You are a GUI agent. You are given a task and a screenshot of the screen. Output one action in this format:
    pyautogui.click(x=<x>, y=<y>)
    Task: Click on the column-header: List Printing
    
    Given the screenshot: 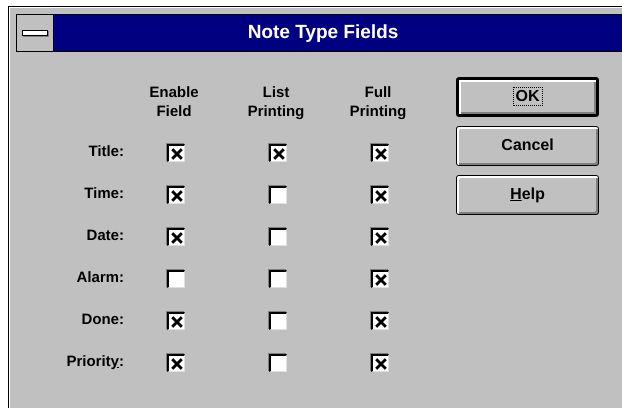 What is the action you would take?
    pyautogui.click(x=276, y=102)
    